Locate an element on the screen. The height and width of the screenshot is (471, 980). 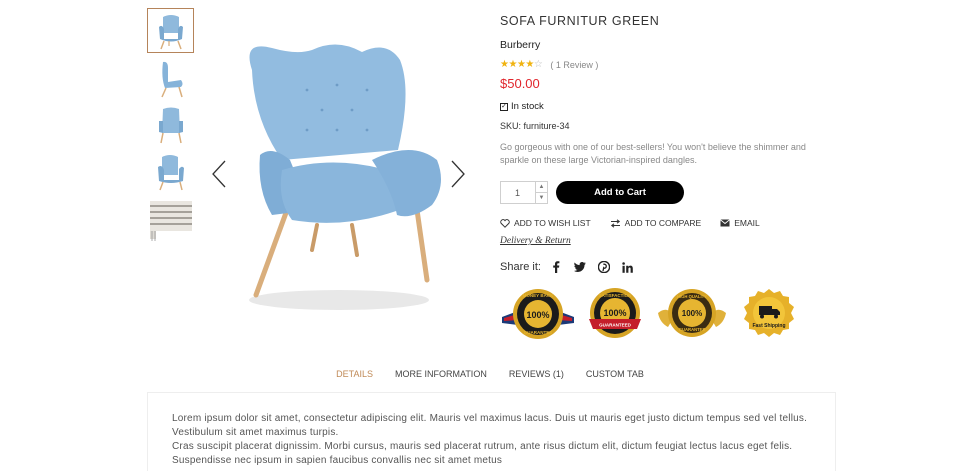
delivery-return-link: Delivery & Return is located at coordinates (535, 241).